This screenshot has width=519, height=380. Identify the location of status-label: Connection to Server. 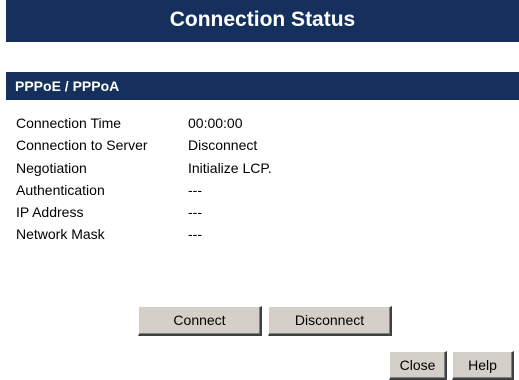
(82, 145).